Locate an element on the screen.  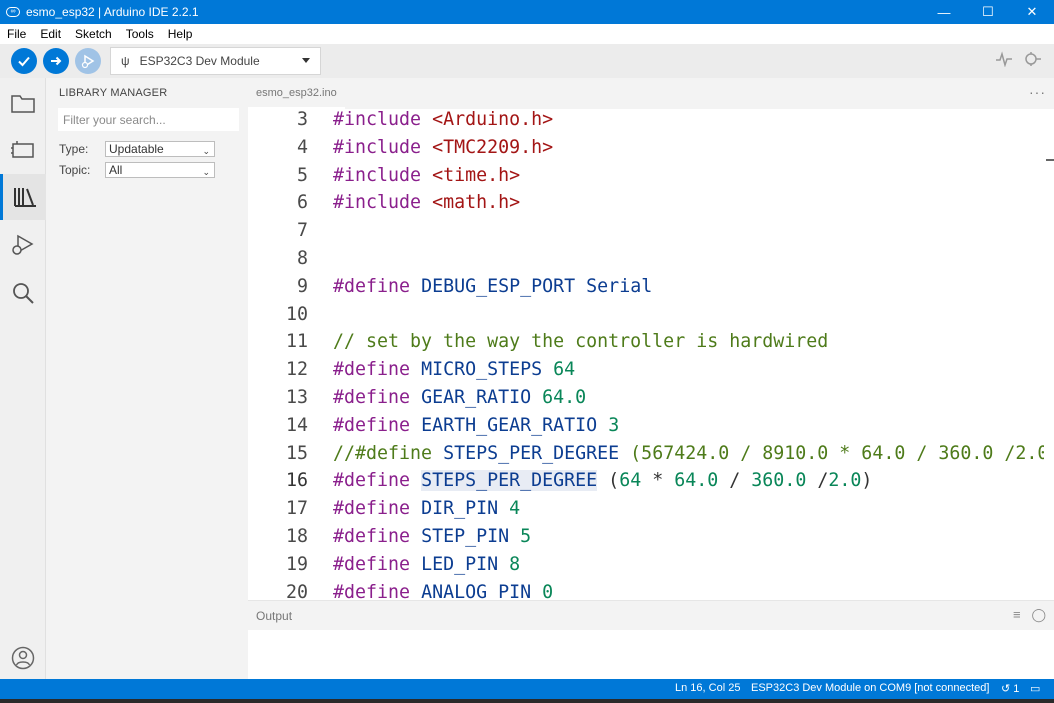
notifications-indicator: ↺ 1 is located at coordinates (1010, 688).